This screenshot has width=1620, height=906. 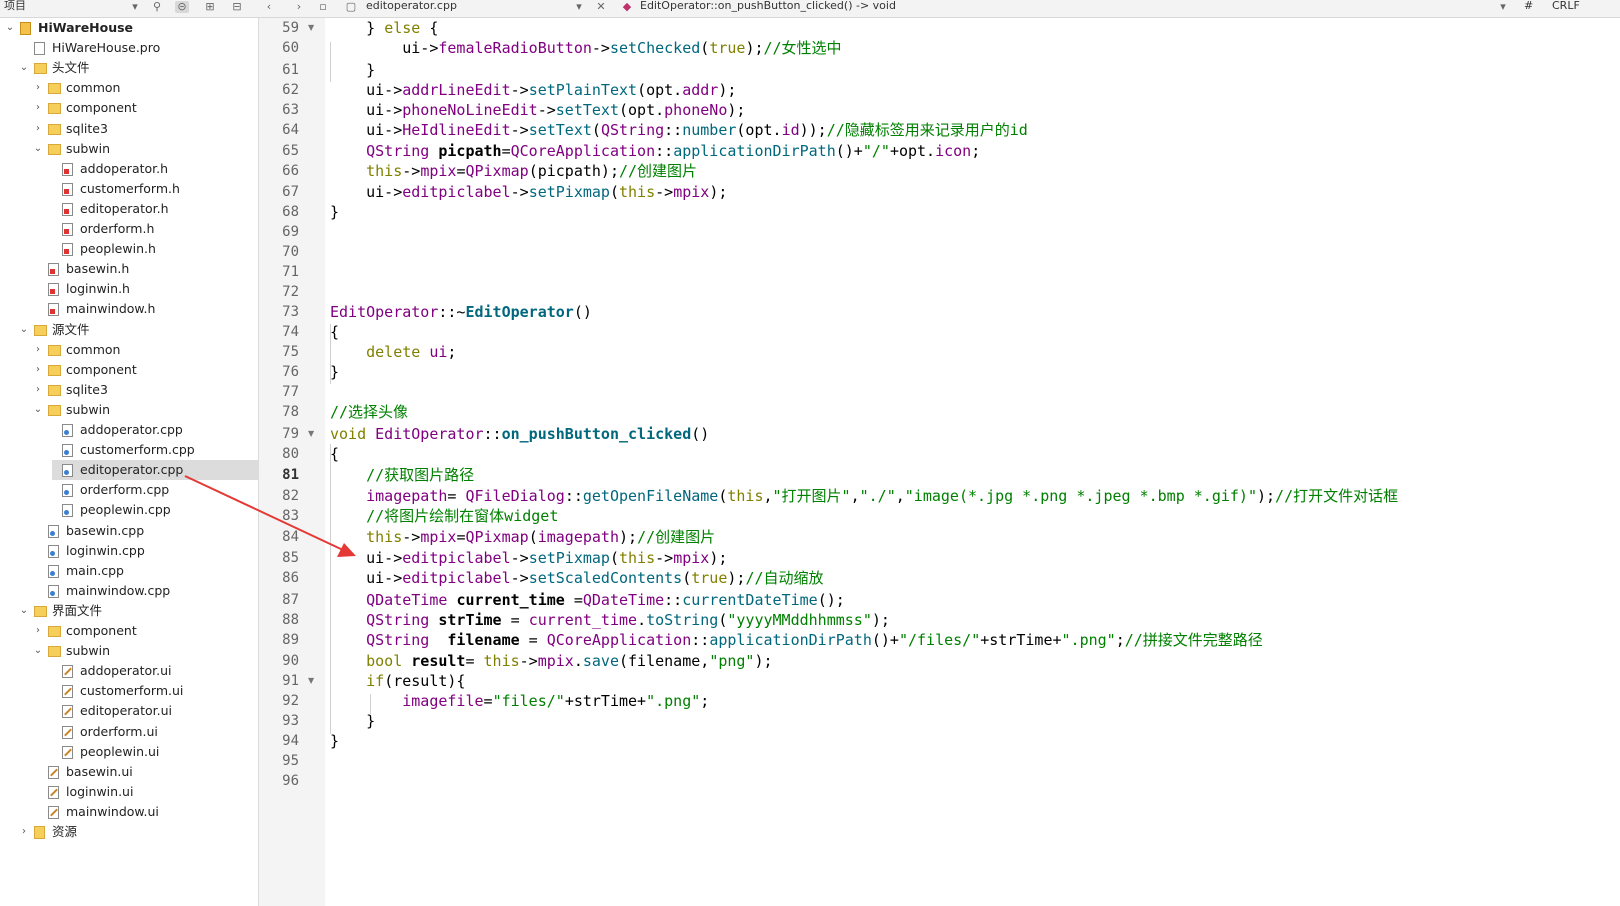 What do you see at coordinates (402, 475) in the screenshot?
I see `code-line: //获取图片路径` at bounding box center [402, 475].